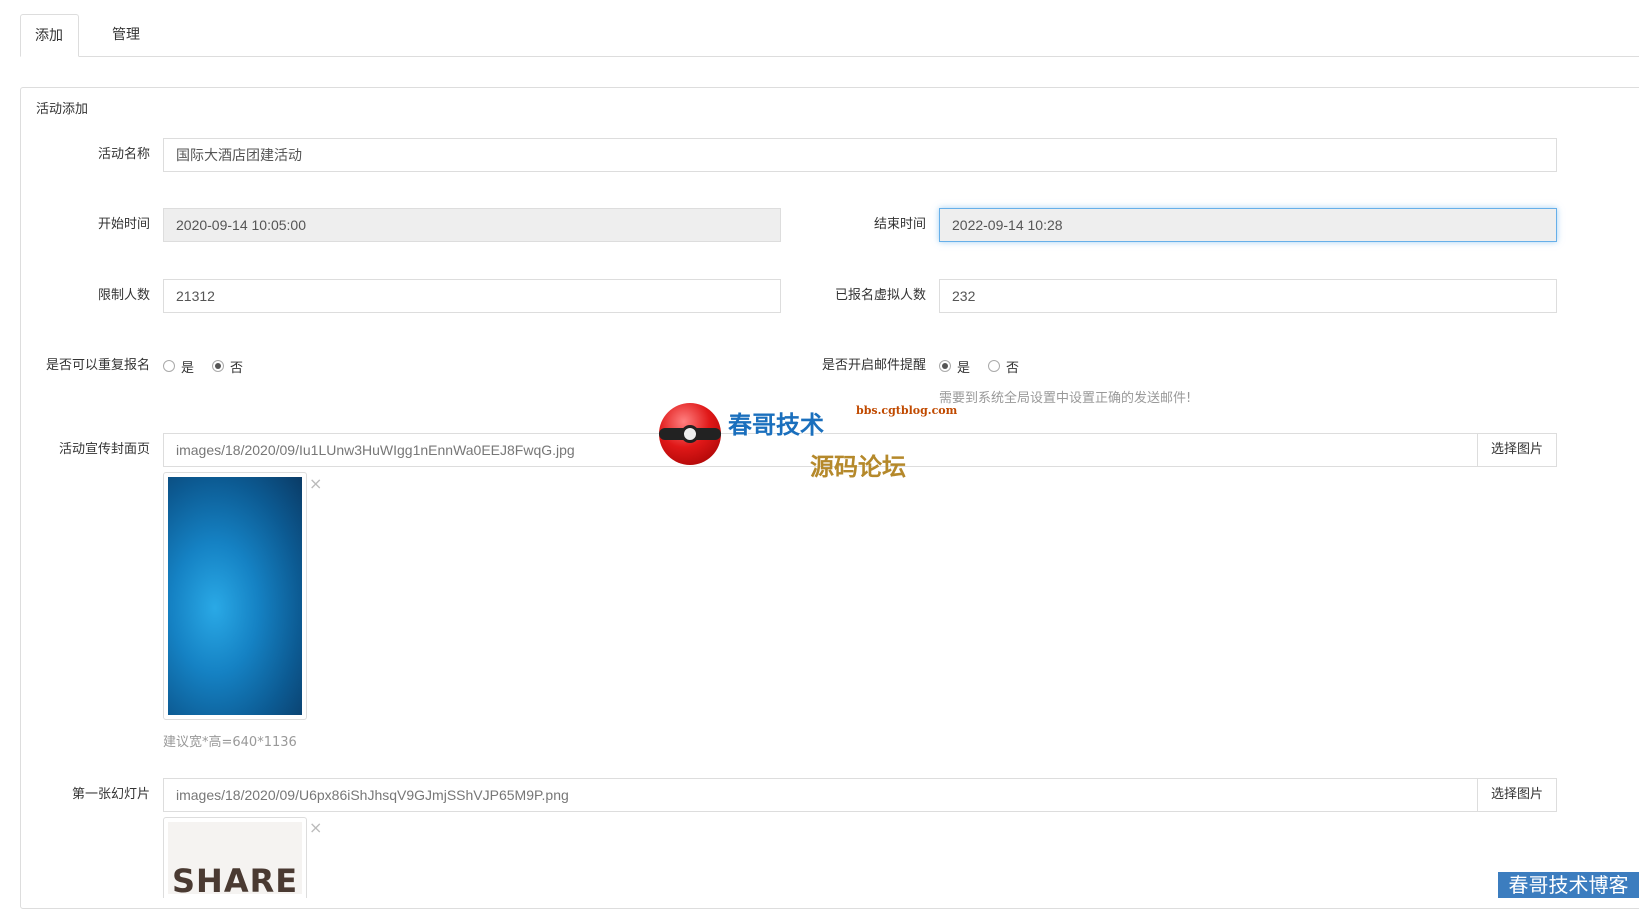 This screenshot has height=909, width=1639. Describe the element at coordinates (858, 466) in the screenshot. I see `watermark-subtitle: 源码论坛` at that location.